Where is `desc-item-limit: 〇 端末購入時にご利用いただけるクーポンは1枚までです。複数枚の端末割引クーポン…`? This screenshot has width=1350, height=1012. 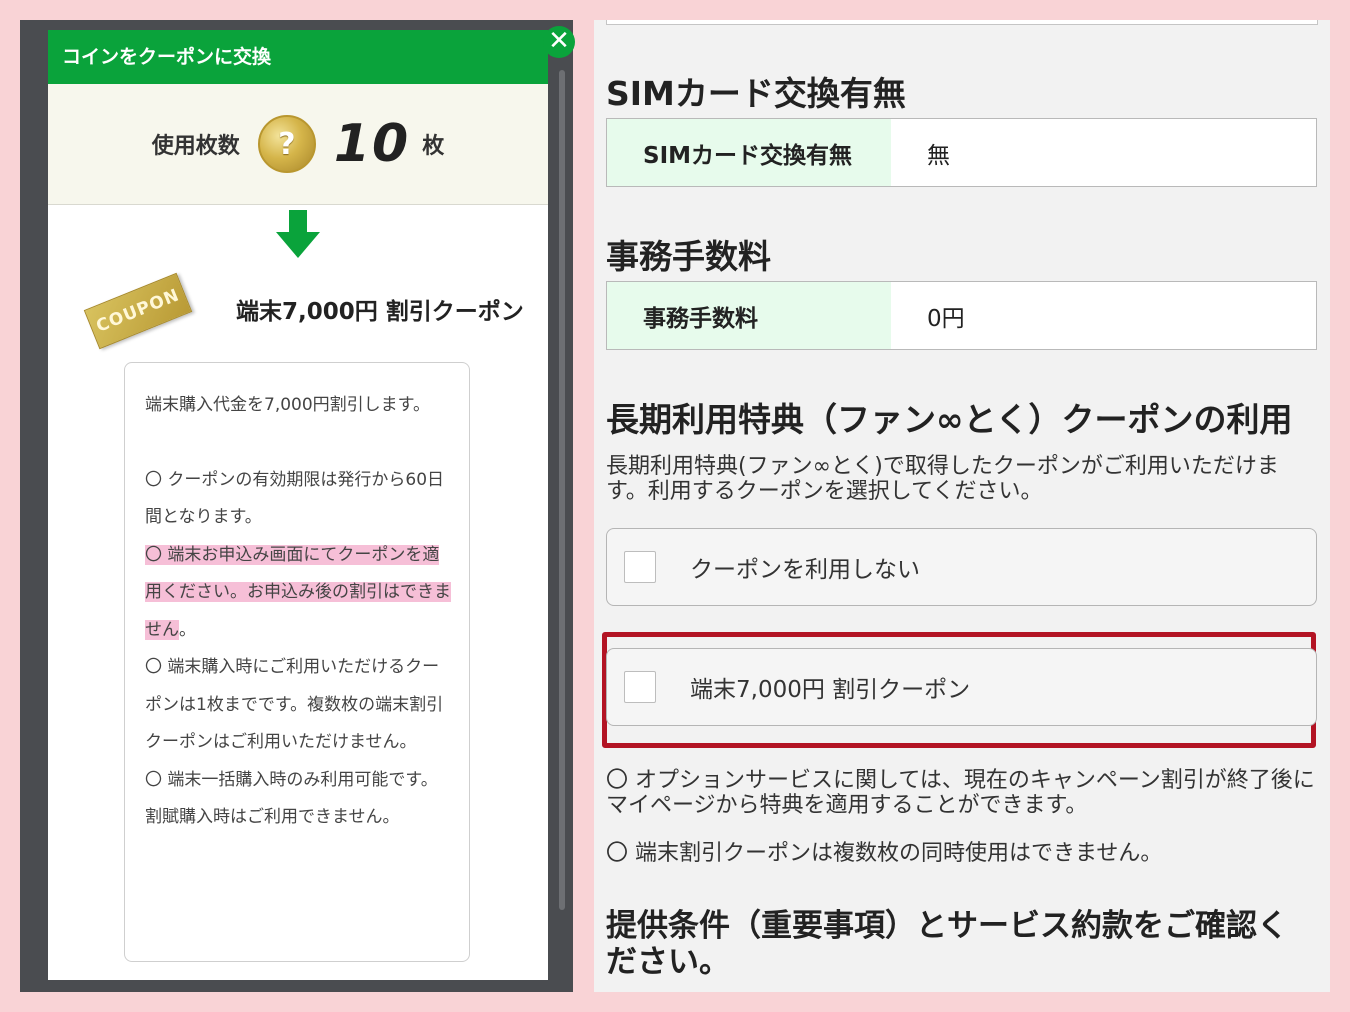
desc-item-limit: 〇 端末購入時にご利用いただけるクーポンは1枚までです。複数枚の端末割引クーポン… is located at coordinates (294, 704).